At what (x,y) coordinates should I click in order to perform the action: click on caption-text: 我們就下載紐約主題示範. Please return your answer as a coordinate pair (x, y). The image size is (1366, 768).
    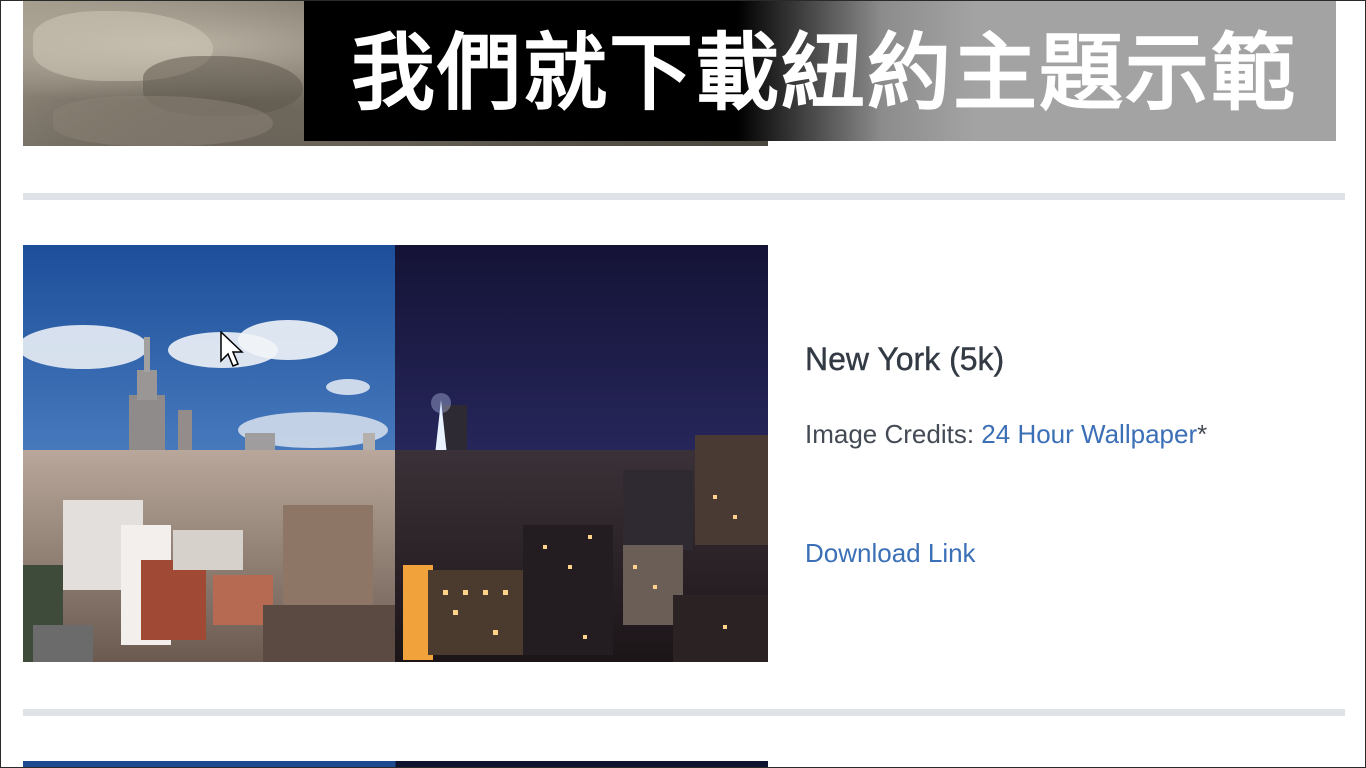
    Looking at the image, I should click on (824, 73).